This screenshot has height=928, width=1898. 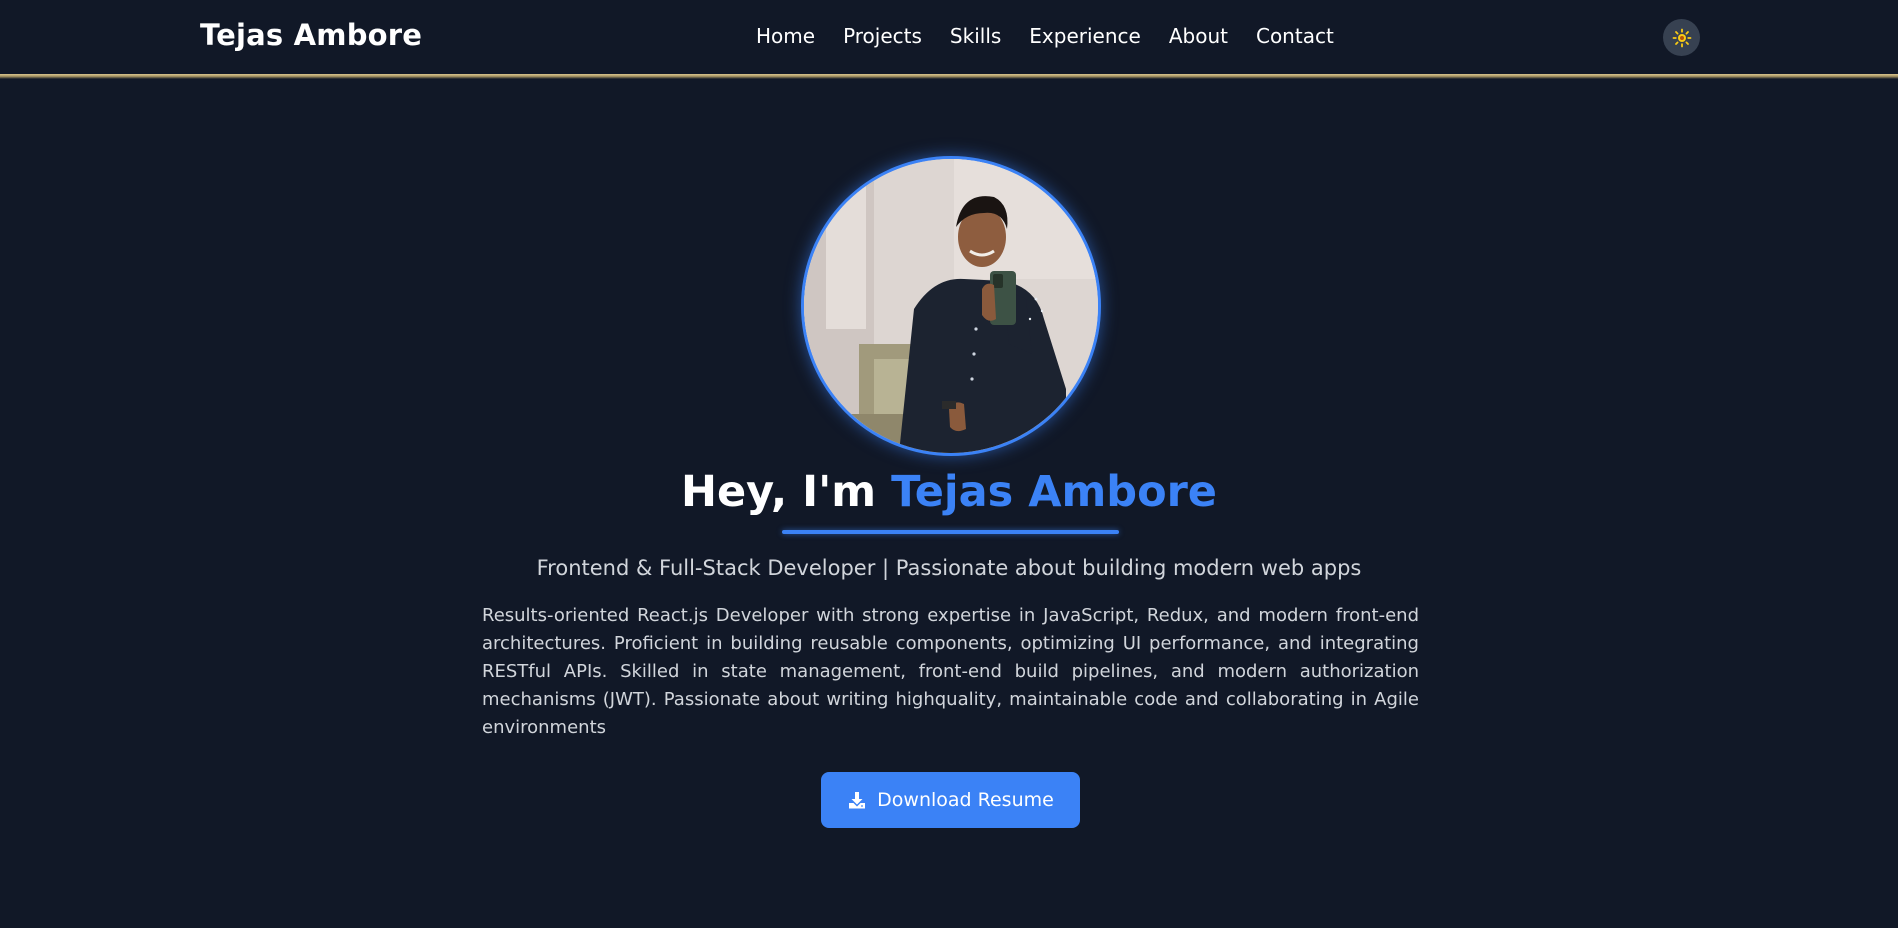 What do you see at coordinates (786, 492) in the screenshot?
I see `hero-greeting: Hey, I'm` at bounding box center [786, 492].